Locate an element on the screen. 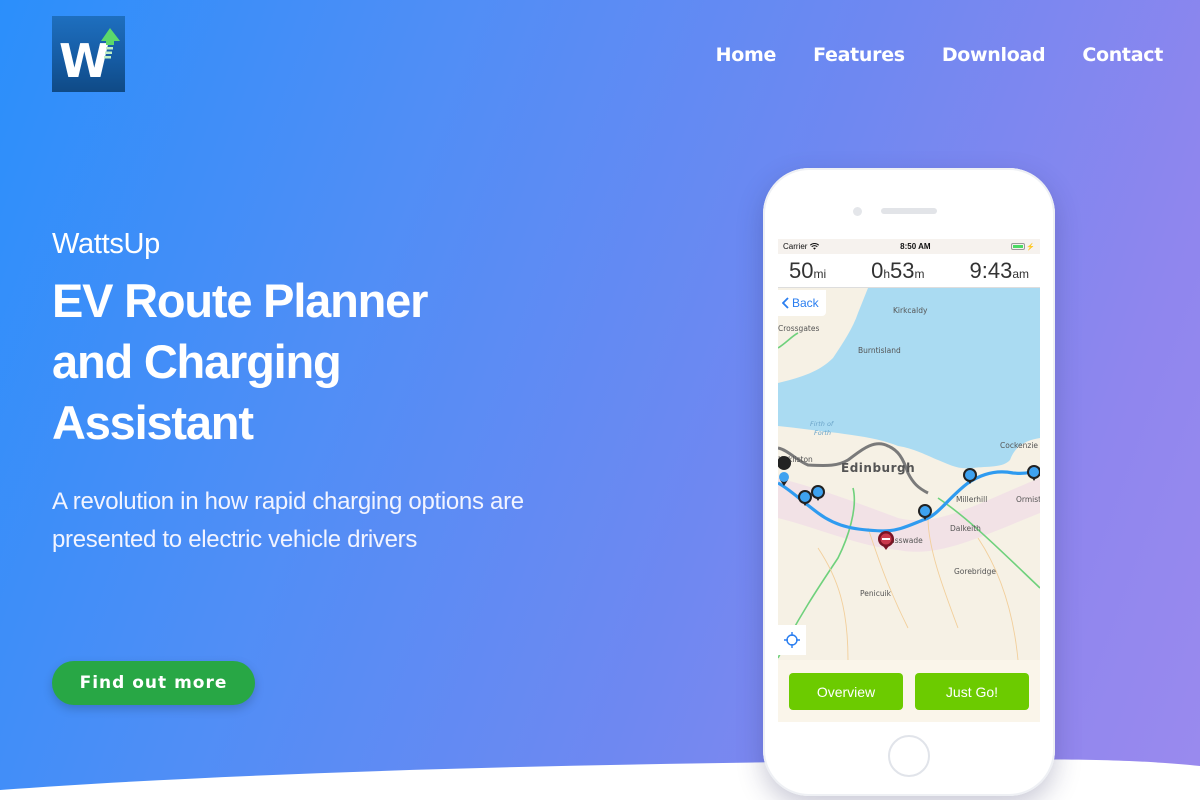  app-action-buttons: Overview Just Go! is located at coordinates (909, 685).